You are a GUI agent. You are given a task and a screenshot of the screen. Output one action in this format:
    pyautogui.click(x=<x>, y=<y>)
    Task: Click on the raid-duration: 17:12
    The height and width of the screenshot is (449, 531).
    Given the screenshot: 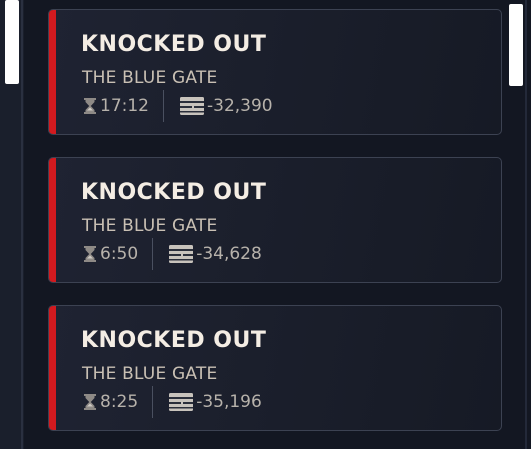 What is the action you would take?
    pyautogui.click(x=116, y=106)
    